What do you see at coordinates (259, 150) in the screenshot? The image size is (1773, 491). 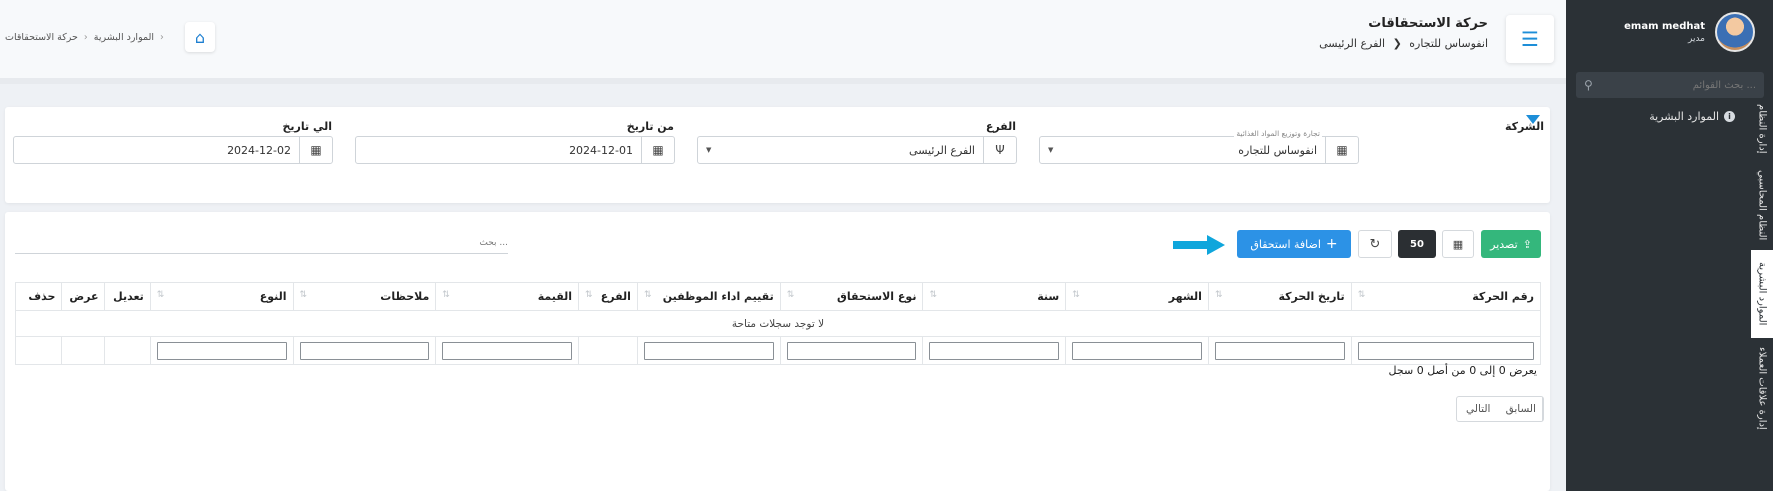 I see `to-date-value: 2024-12-02` at bounding box center [259, 150].